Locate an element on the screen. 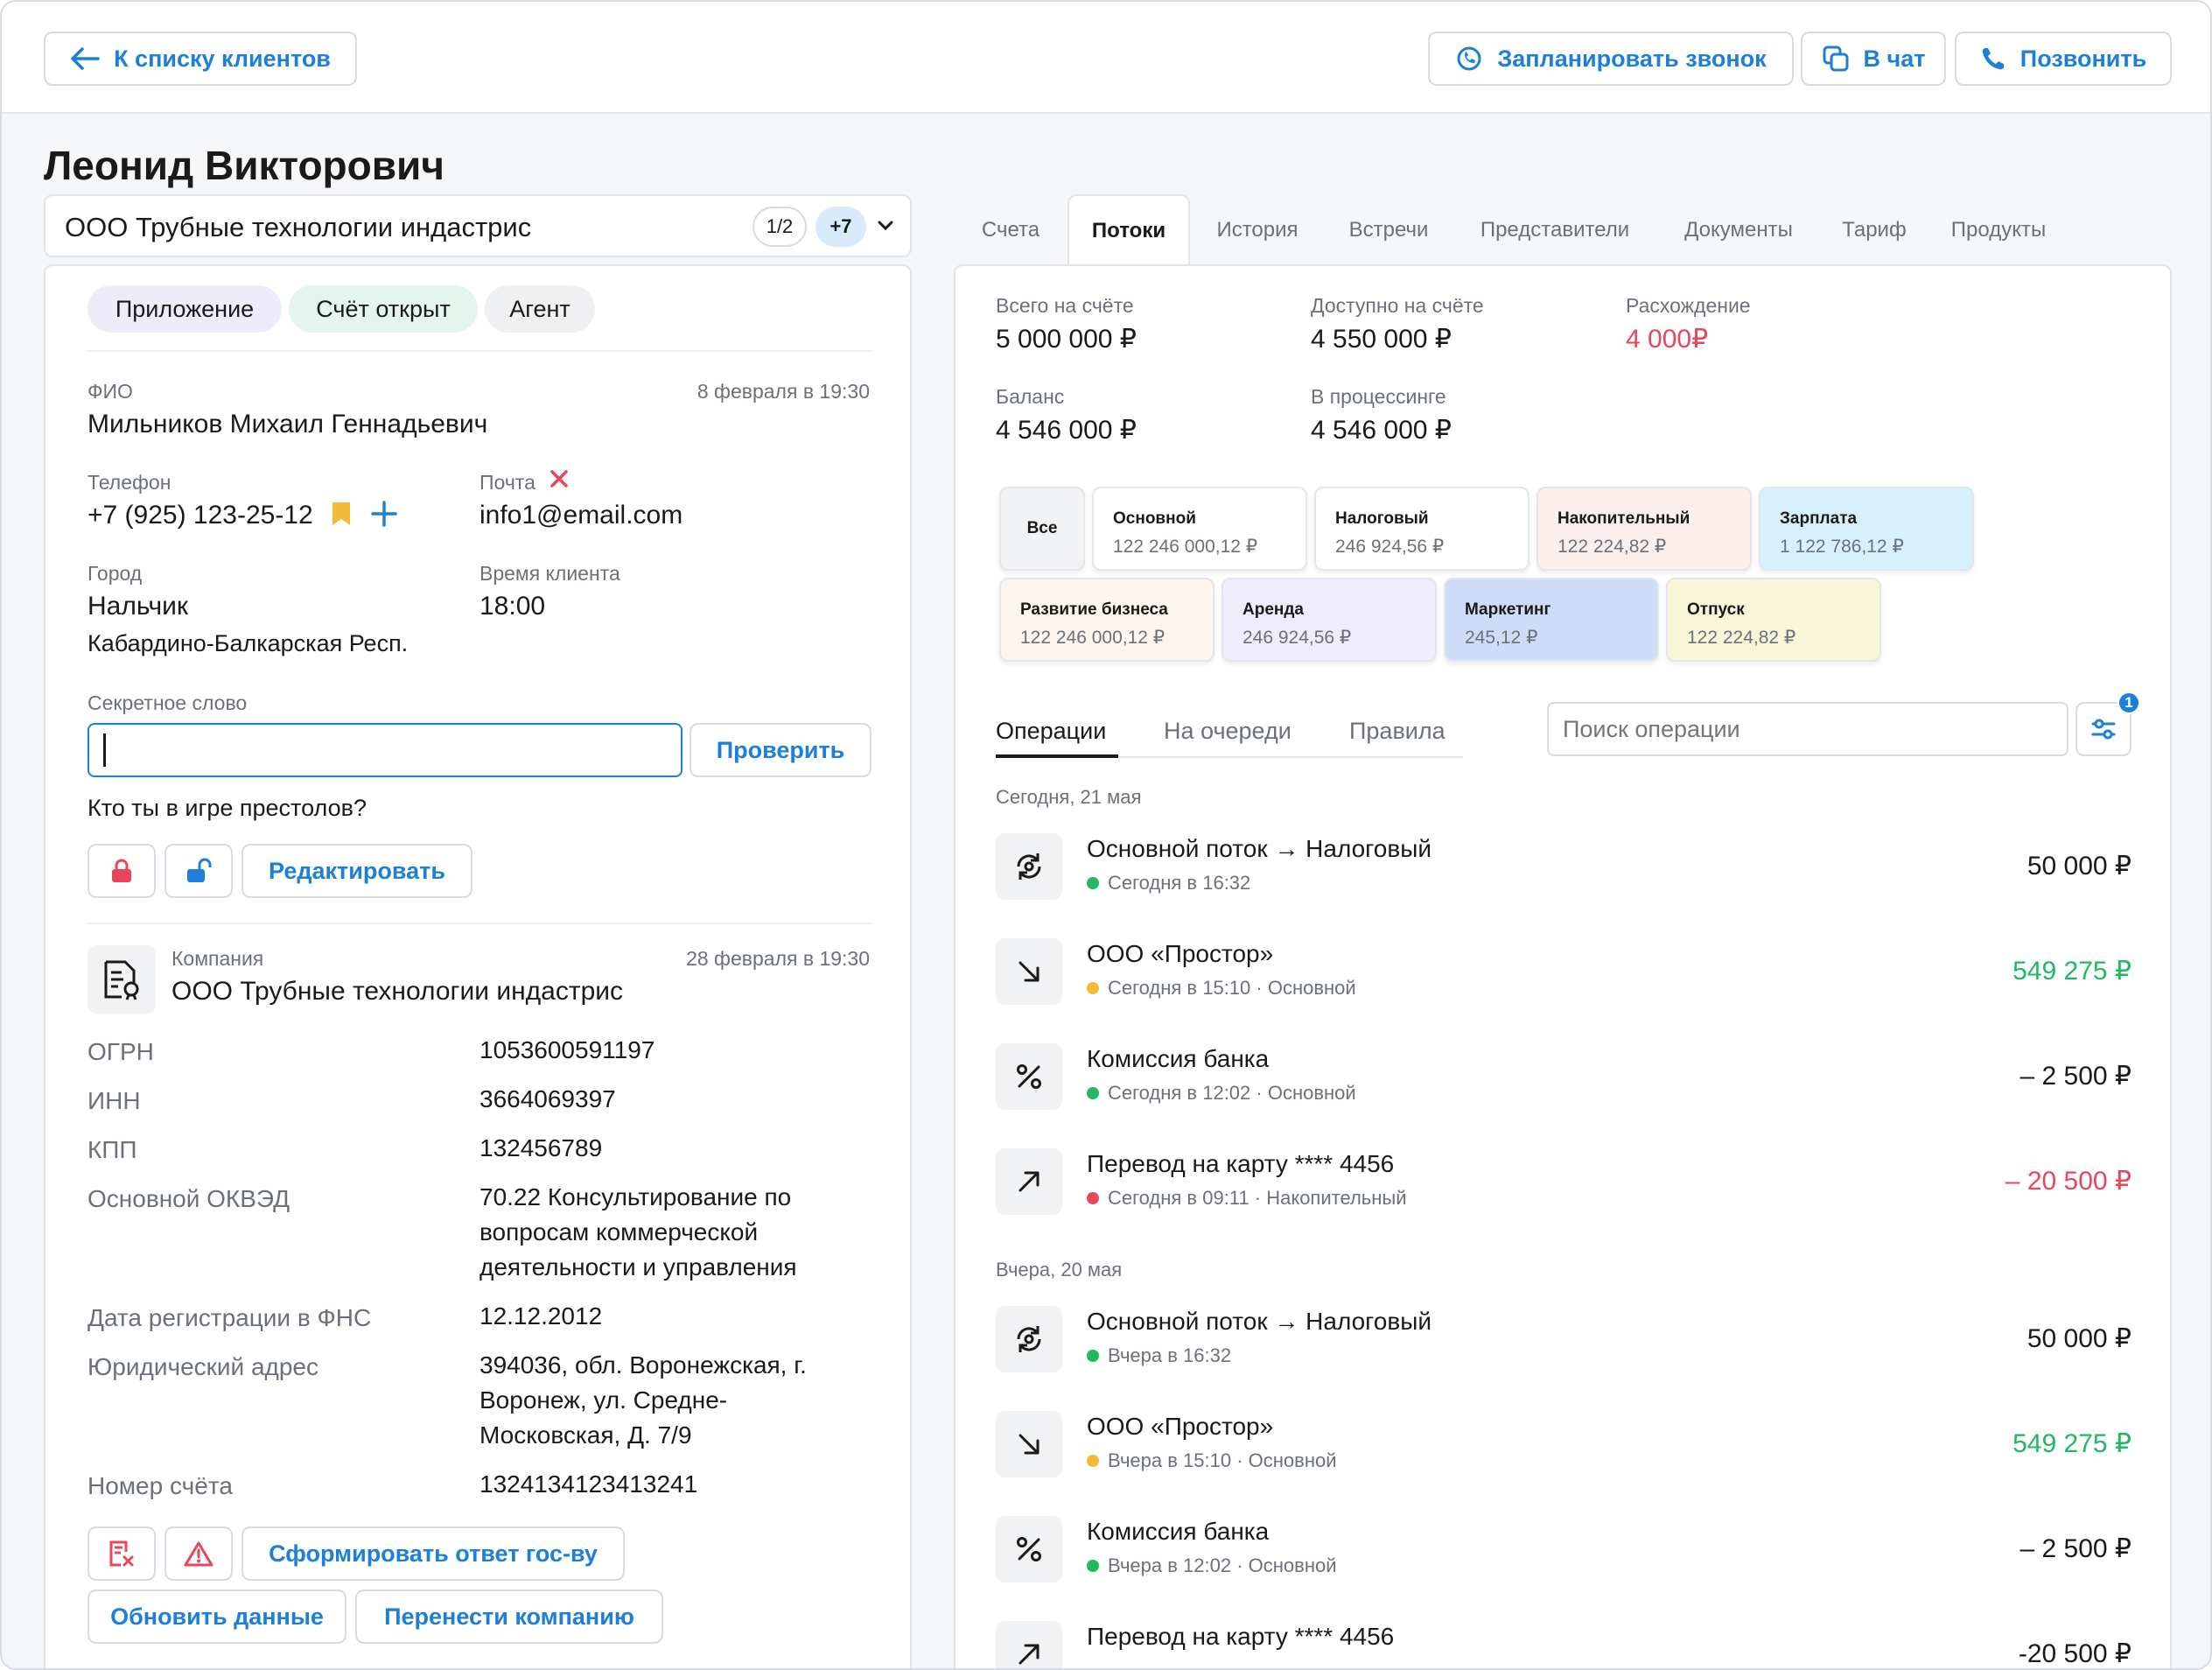 The image size is (2212, 1670). edit-button: Редактировать is located at coordinates (357, 871).